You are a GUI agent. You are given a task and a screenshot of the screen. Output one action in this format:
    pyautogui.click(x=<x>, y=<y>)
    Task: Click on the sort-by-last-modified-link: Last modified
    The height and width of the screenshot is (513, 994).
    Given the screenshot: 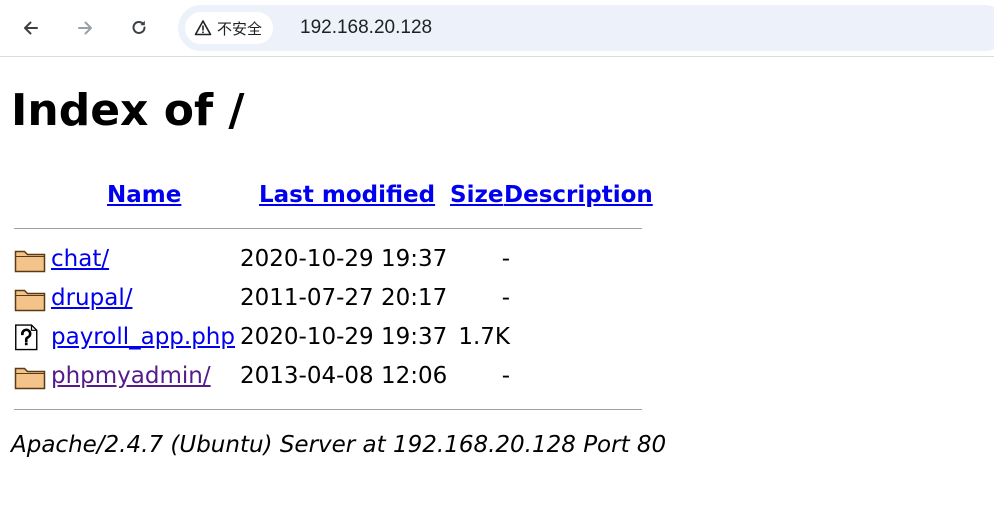 What is the action you would take?
    pyautogui.click(x=347, y=195)
    